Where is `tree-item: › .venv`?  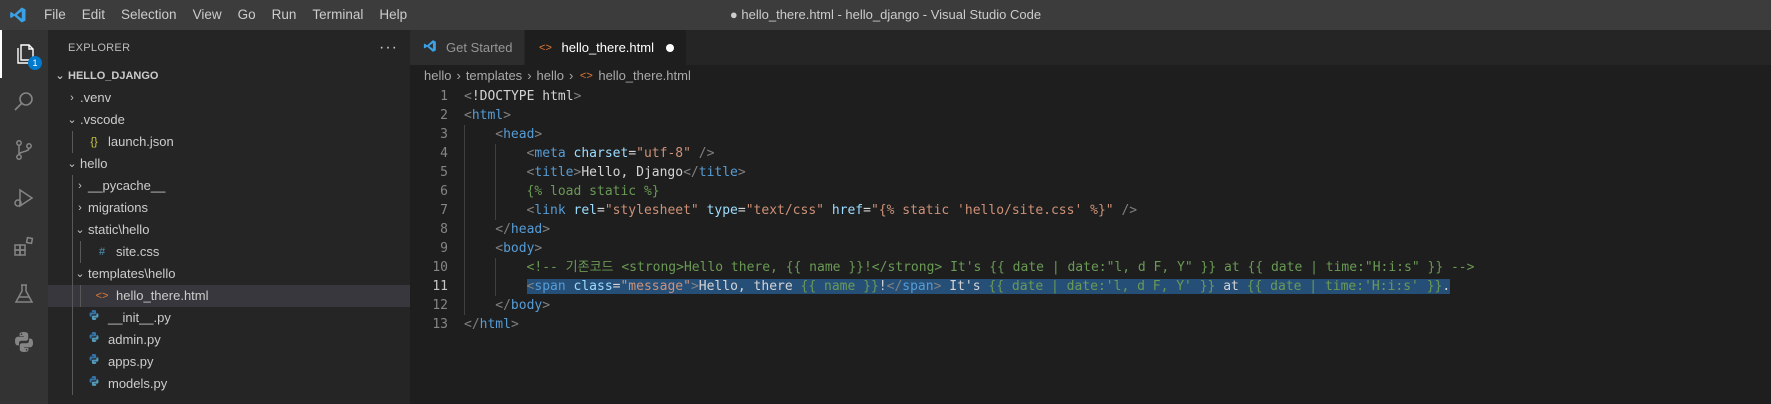 tree-item: › .venv is located at coordinates (229, 98).